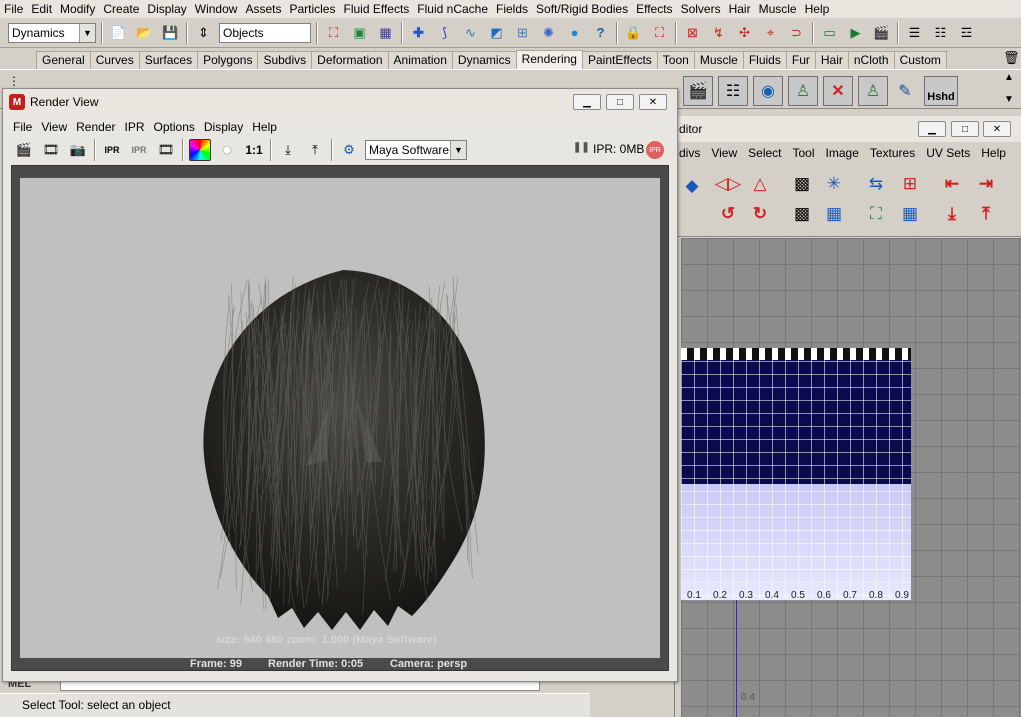 This screenshot has height=717, width=1021. Describe the element at coordinates (87, 32) in the screenshot. I see `chevron-down-icon: ▼` at that location.